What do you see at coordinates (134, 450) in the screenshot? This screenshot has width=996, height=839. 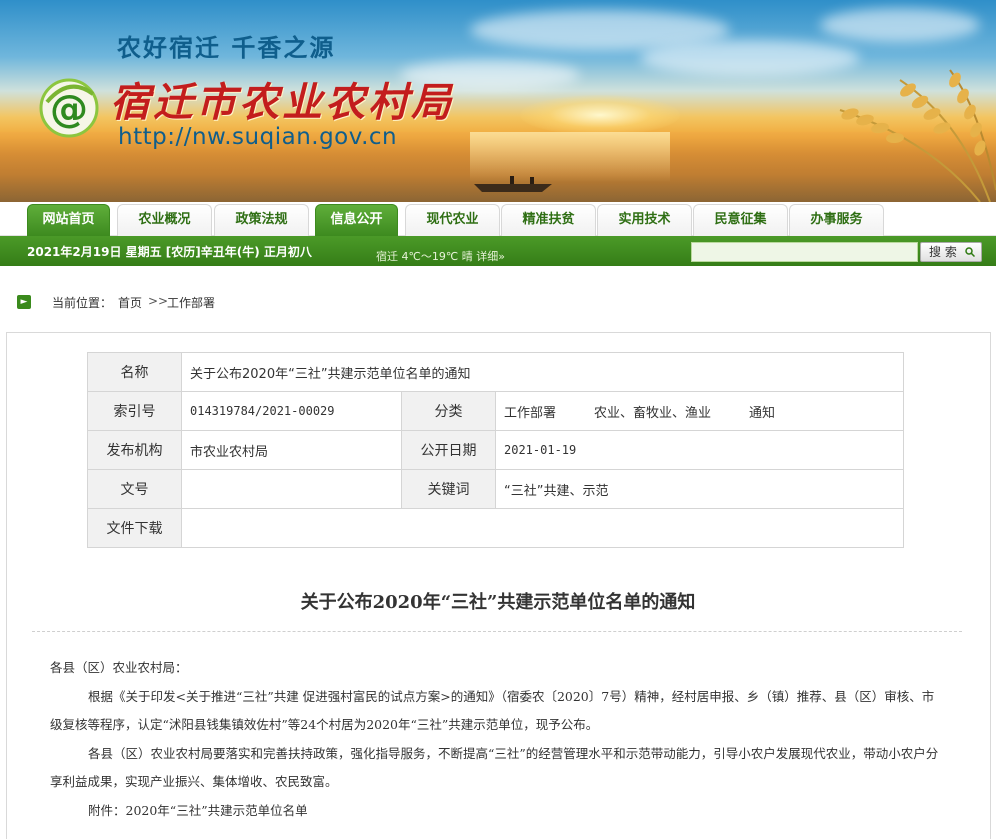 I see `meta-key-publisher: 发布机构` at bounding box center [134, 450].